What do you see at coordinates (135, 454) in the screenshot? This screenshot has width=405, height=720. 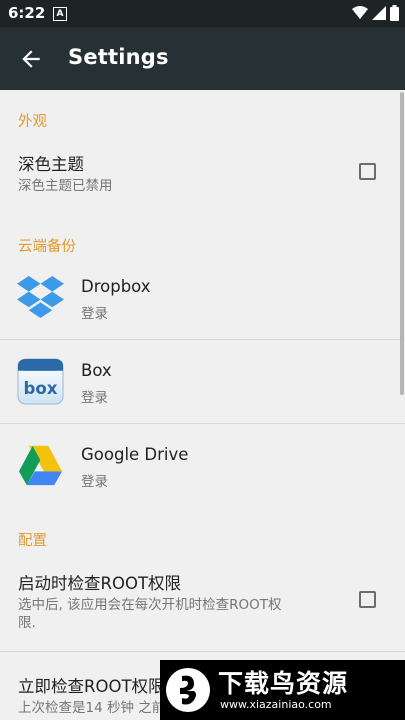 I see `google-drive-title: Google Drive` at bounding box center [135, 454].